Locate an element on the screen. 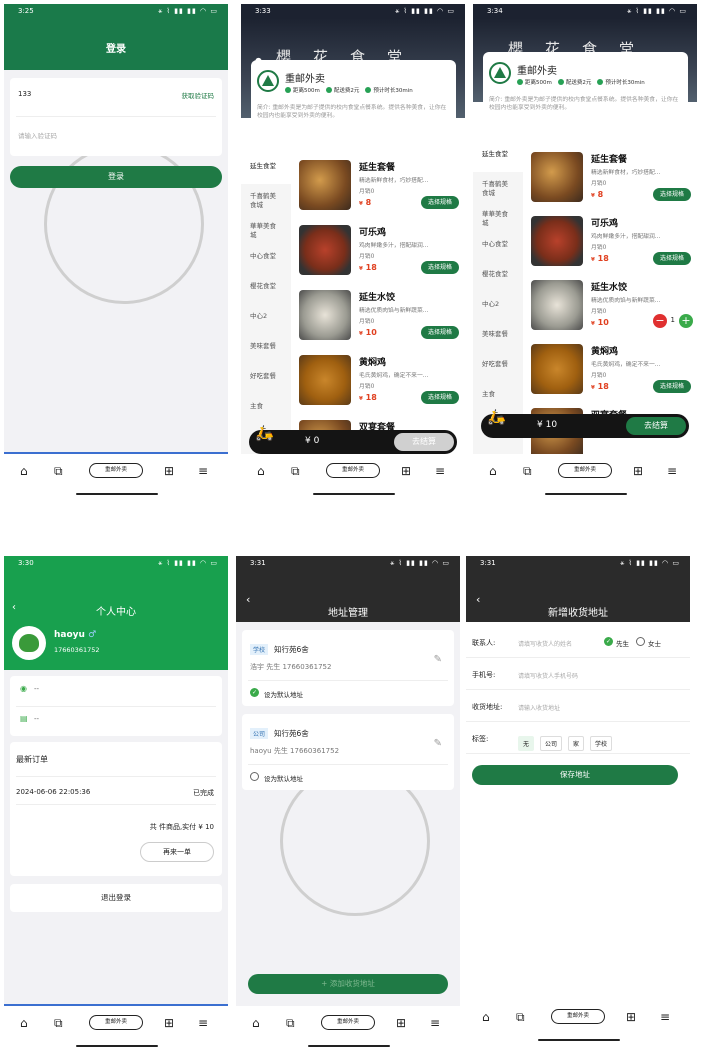  phone-input: 请填写收货人手机号码 is located at coordinates (548, 675).